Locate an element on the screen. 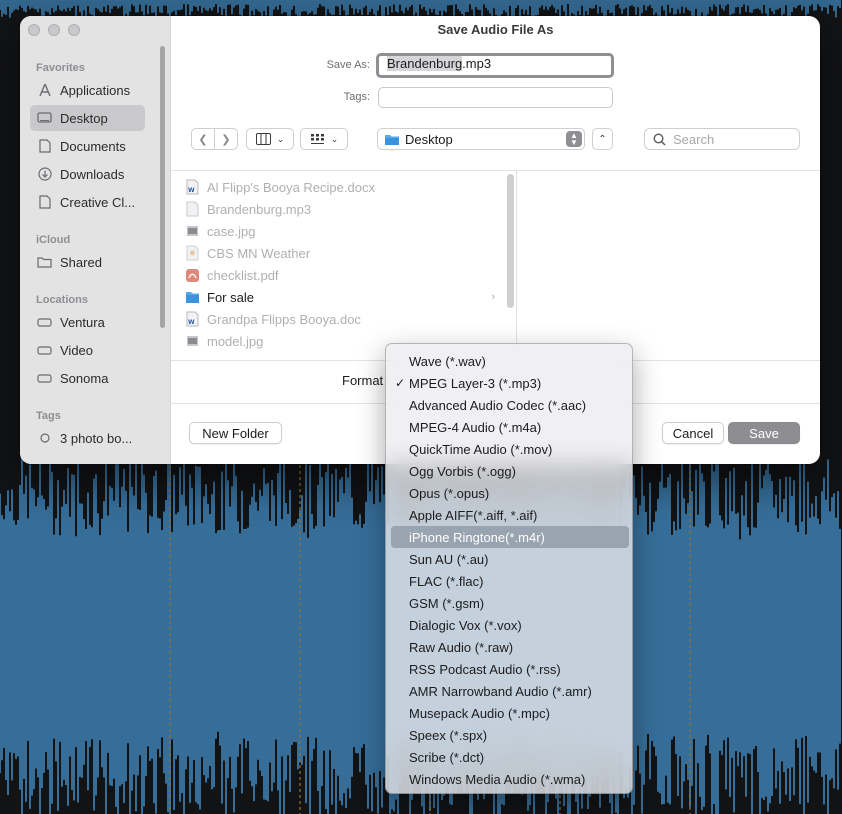 The image size is (842, 814). sidebar-item-applications: Applications is located at coordinates (87, 90).